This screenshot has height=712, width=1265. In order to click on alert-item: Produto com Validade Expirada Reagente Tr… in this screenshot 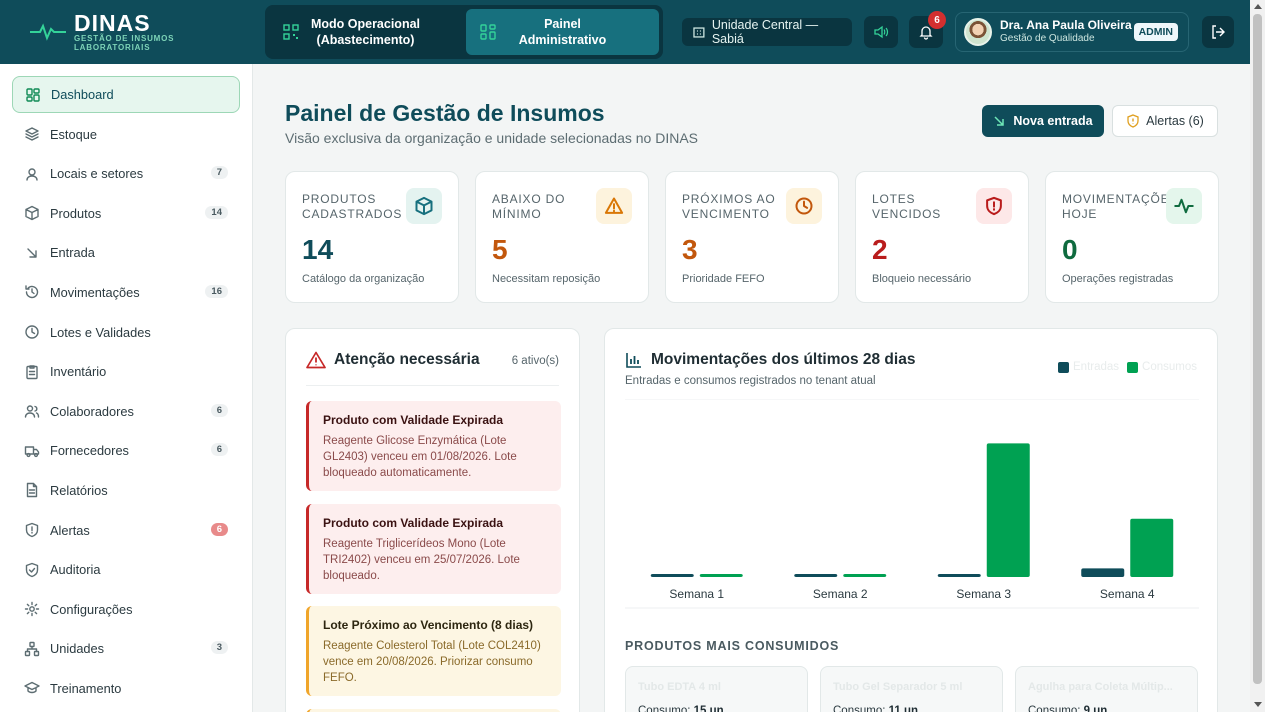, I will do `click(433, 549)`.